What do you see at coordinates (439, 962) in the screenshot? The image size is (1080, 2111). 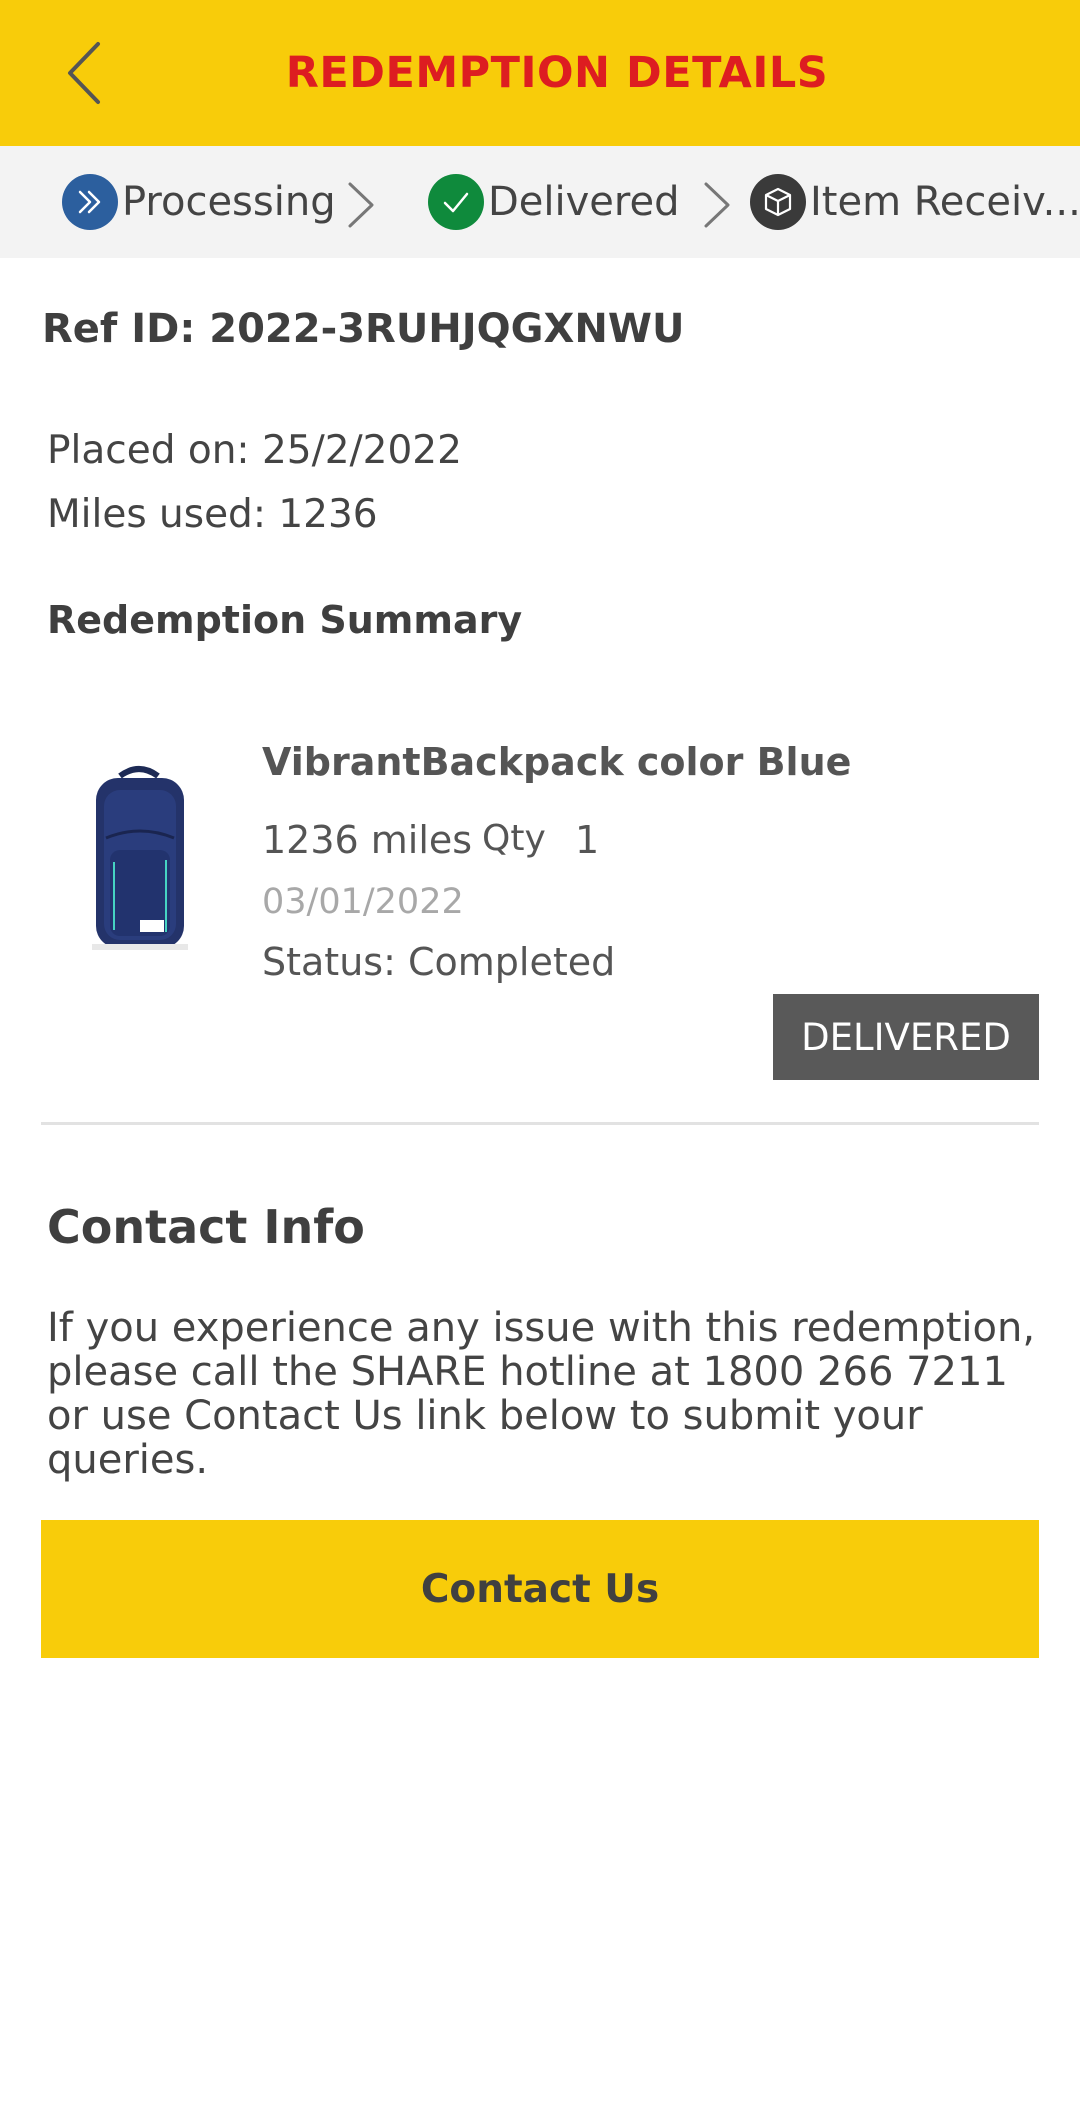 I see `item-status: Status: Completed` at bounding box center [439, 962].